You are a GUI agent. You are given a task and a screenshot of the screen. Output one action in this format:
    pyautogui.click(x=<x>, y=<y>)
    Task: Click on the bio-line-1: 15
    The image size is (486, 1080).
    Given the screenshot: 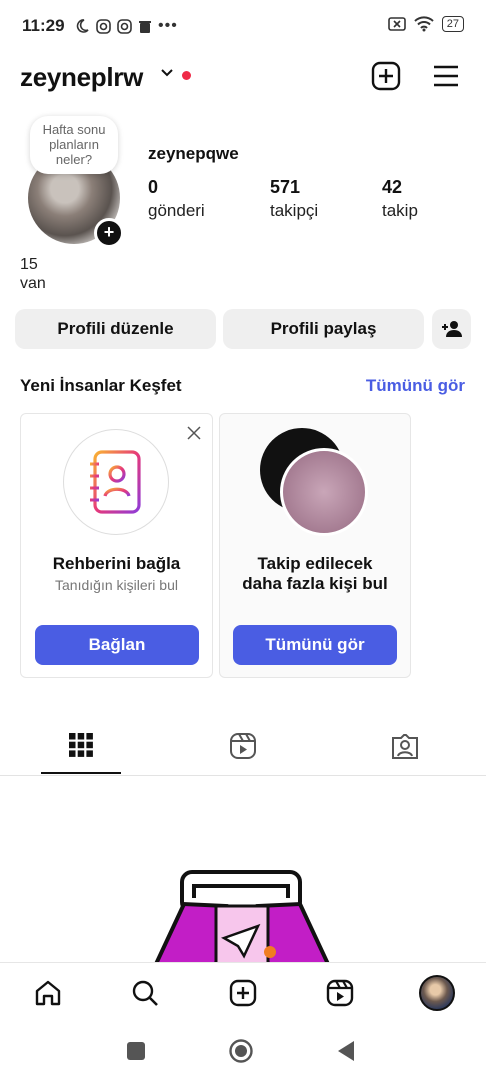 What is the action you would take?
    pyautogui.click(x=29, y=264)
    